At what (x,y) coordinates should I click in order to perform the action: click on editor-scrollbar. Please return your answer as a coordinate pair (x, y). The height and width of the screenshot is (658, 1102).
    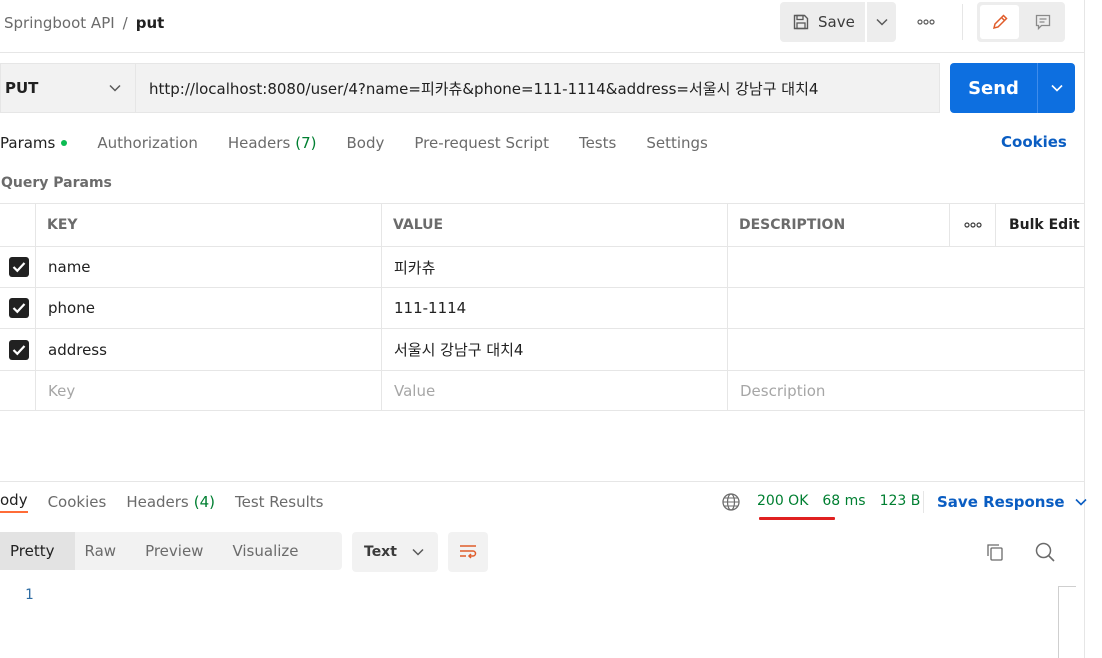
    Looking at the image, I should click on (1058, 622).